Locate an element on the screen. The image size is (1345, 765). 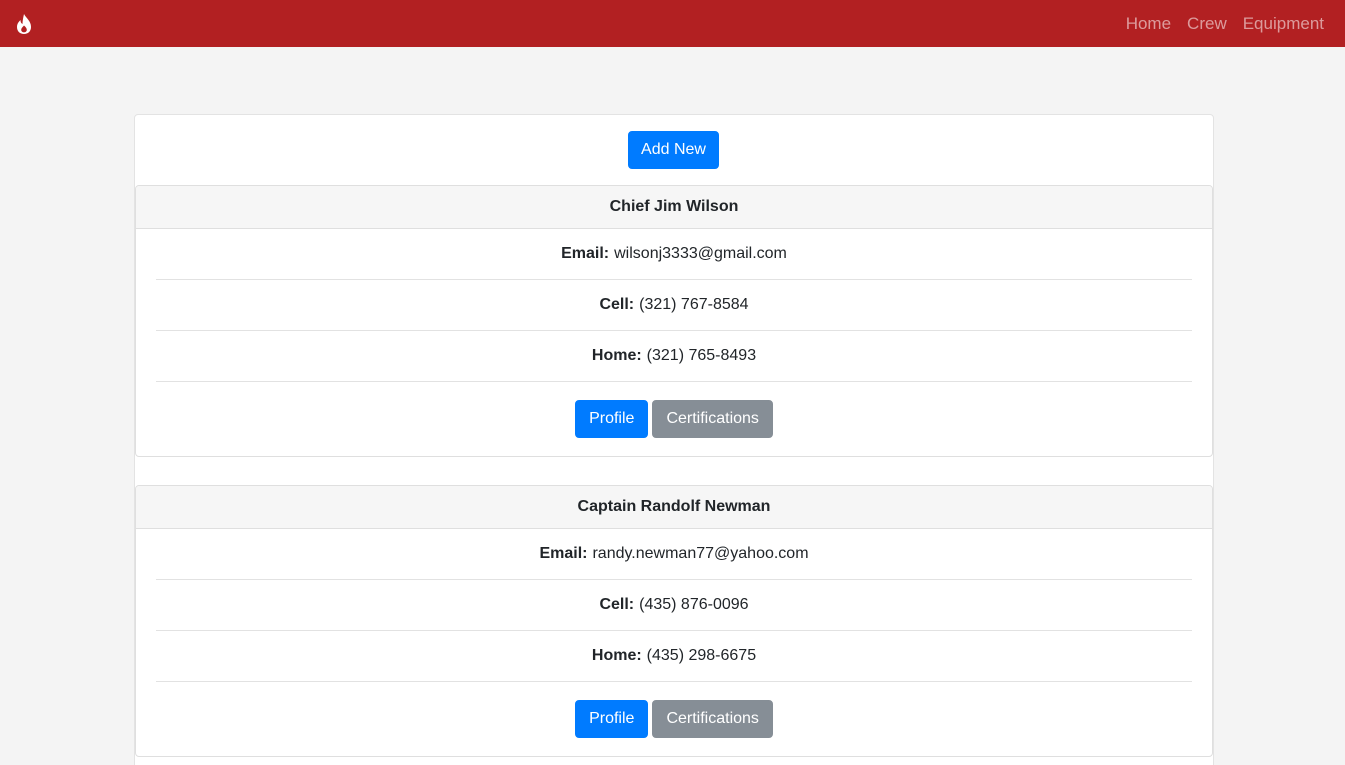
home-phone-value: (435) 298-6675 is located at coordinates (701, 655).